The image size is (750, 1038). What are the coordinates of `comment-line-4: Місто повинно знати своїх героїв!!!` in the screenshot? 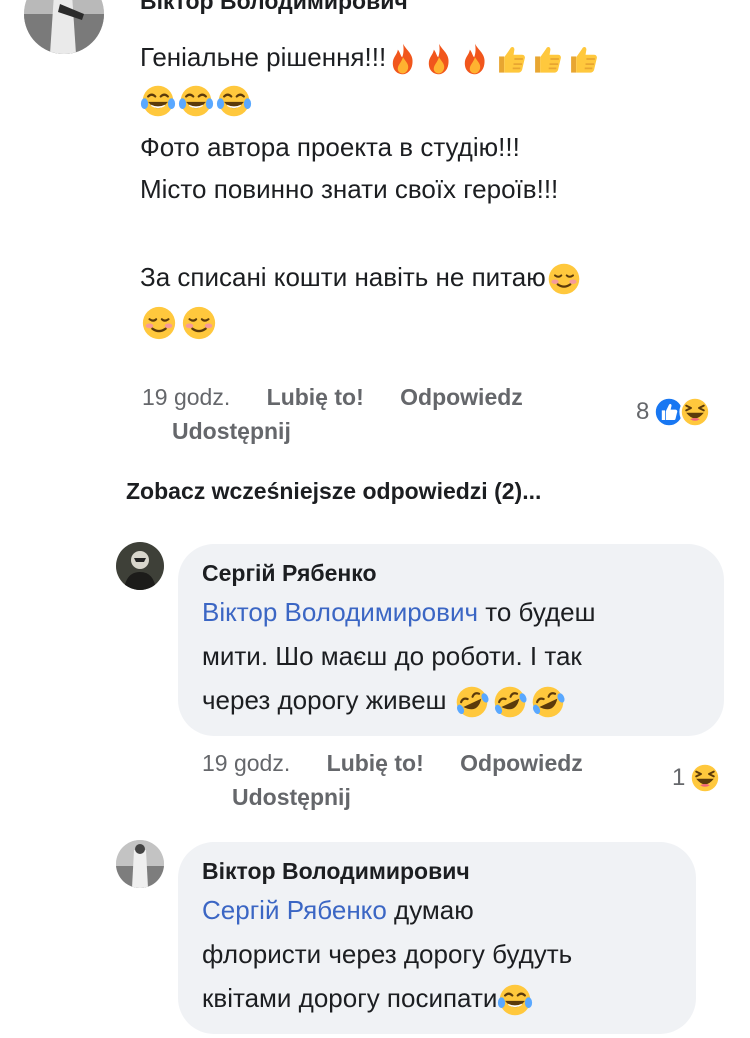 It's located at (349, 189).